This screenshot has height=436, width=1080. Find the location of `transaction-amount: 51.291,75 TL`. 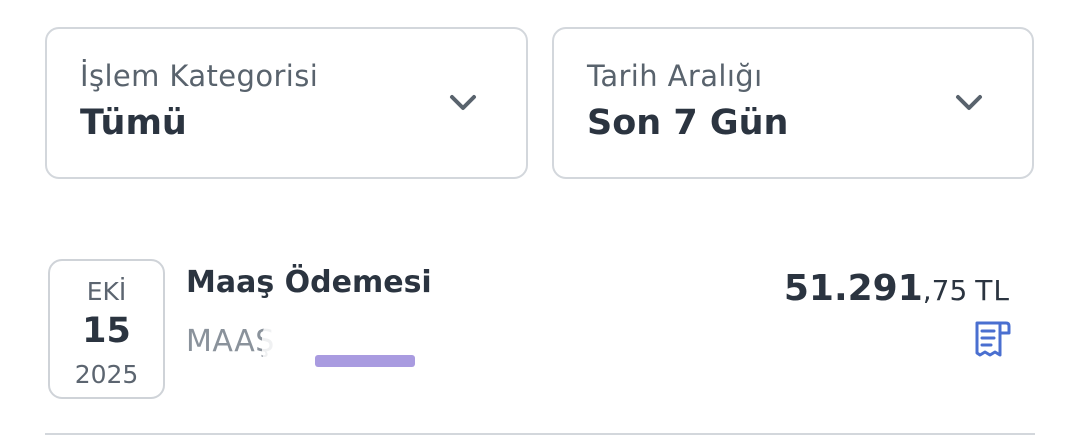

transaction-amount: 51.291,75 TL is located at coordinates (897, 288).